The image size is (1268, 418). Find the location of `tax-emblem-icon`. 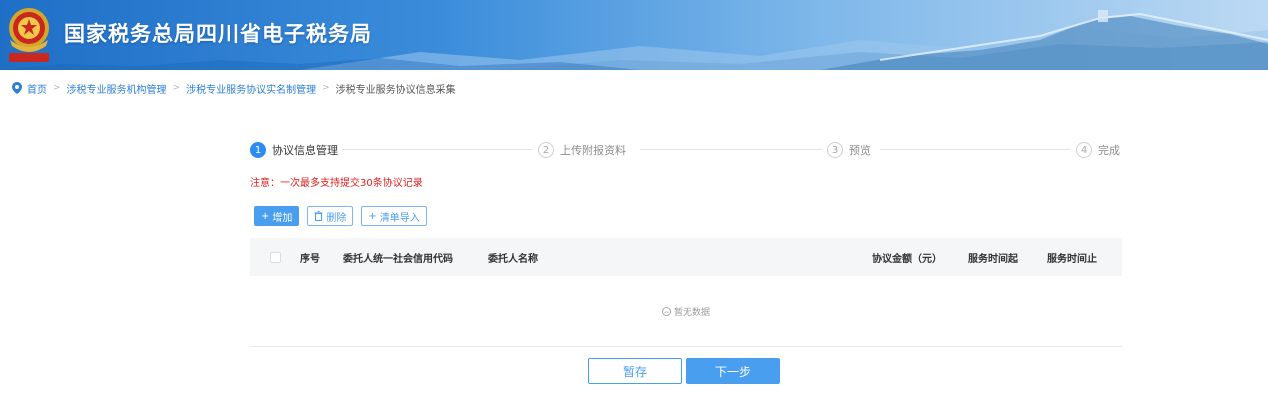

tax-emblem-icon is located at coordinates (29, 35).